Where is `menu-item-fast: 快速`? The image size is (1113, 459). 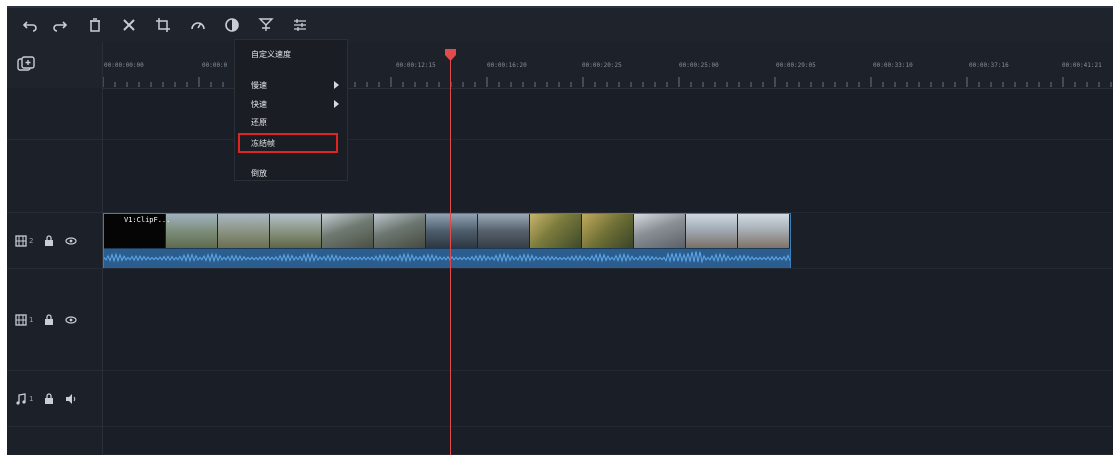 menu-item-fast: 快速 is located at coordinates (259, 104).